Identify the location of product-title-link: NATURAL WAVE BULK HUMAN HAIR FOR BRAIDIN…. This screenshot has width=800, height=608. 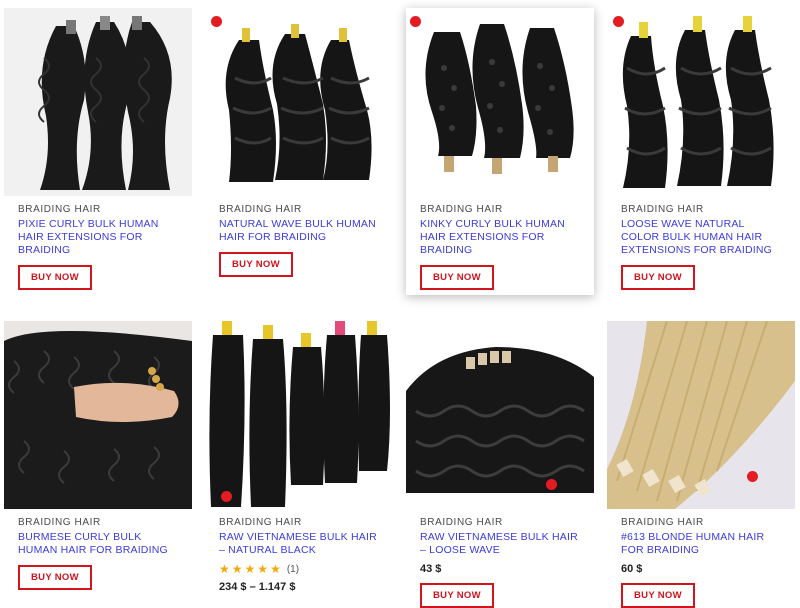
(299, 231).